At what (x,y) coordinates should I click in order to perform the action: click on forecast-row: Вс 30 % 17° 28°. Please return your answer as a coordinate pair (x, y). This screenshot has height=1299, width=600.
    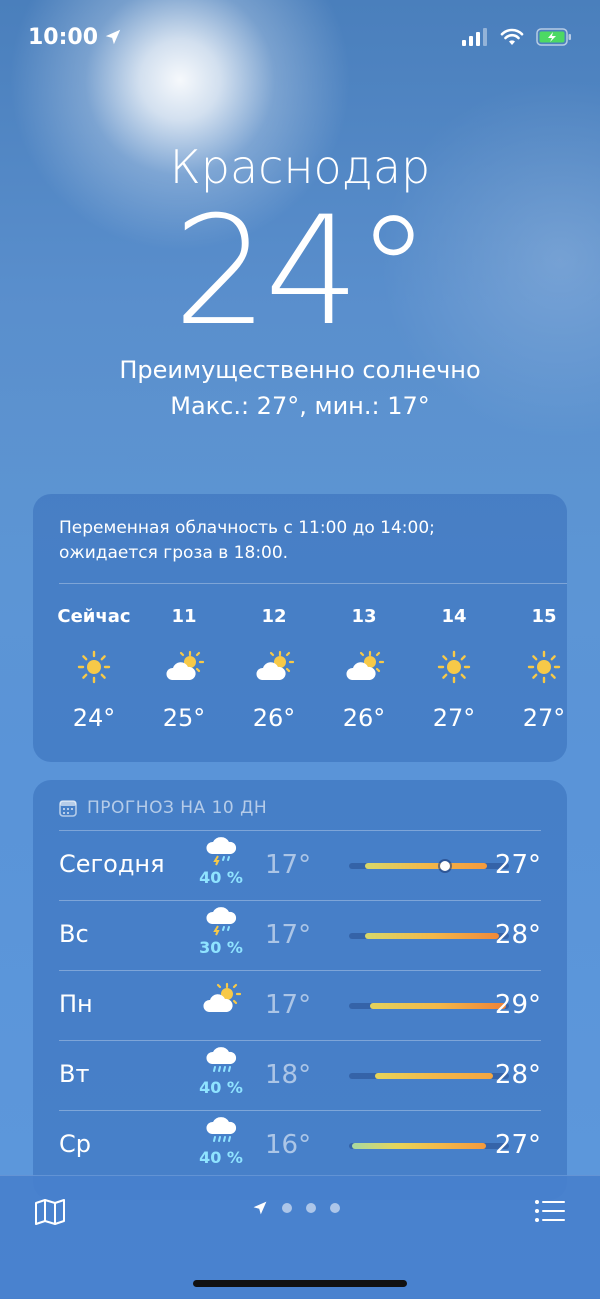
    Looking at the image, I should click on (300, 935).